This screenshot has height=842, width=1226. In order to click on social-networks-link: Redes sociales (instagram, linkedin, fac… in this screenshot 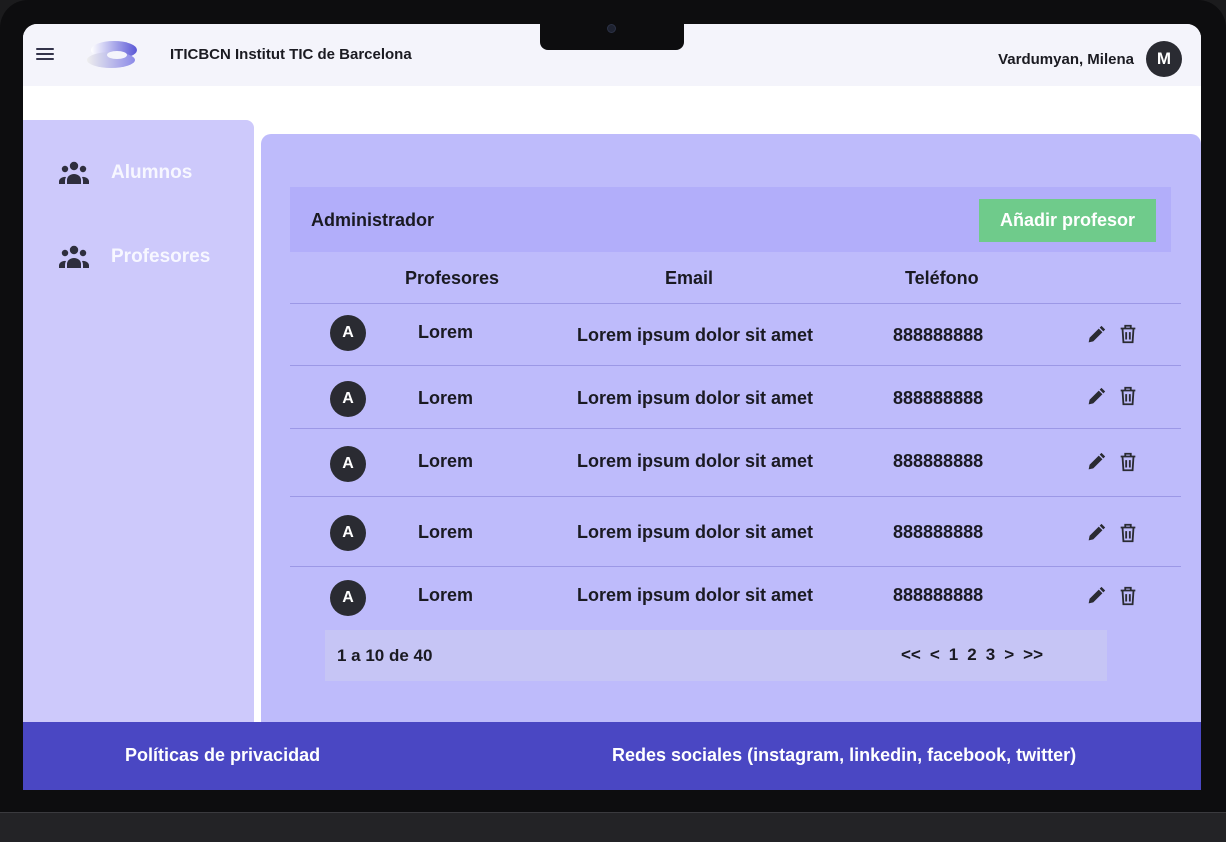, I will do `click(844, 755)`.